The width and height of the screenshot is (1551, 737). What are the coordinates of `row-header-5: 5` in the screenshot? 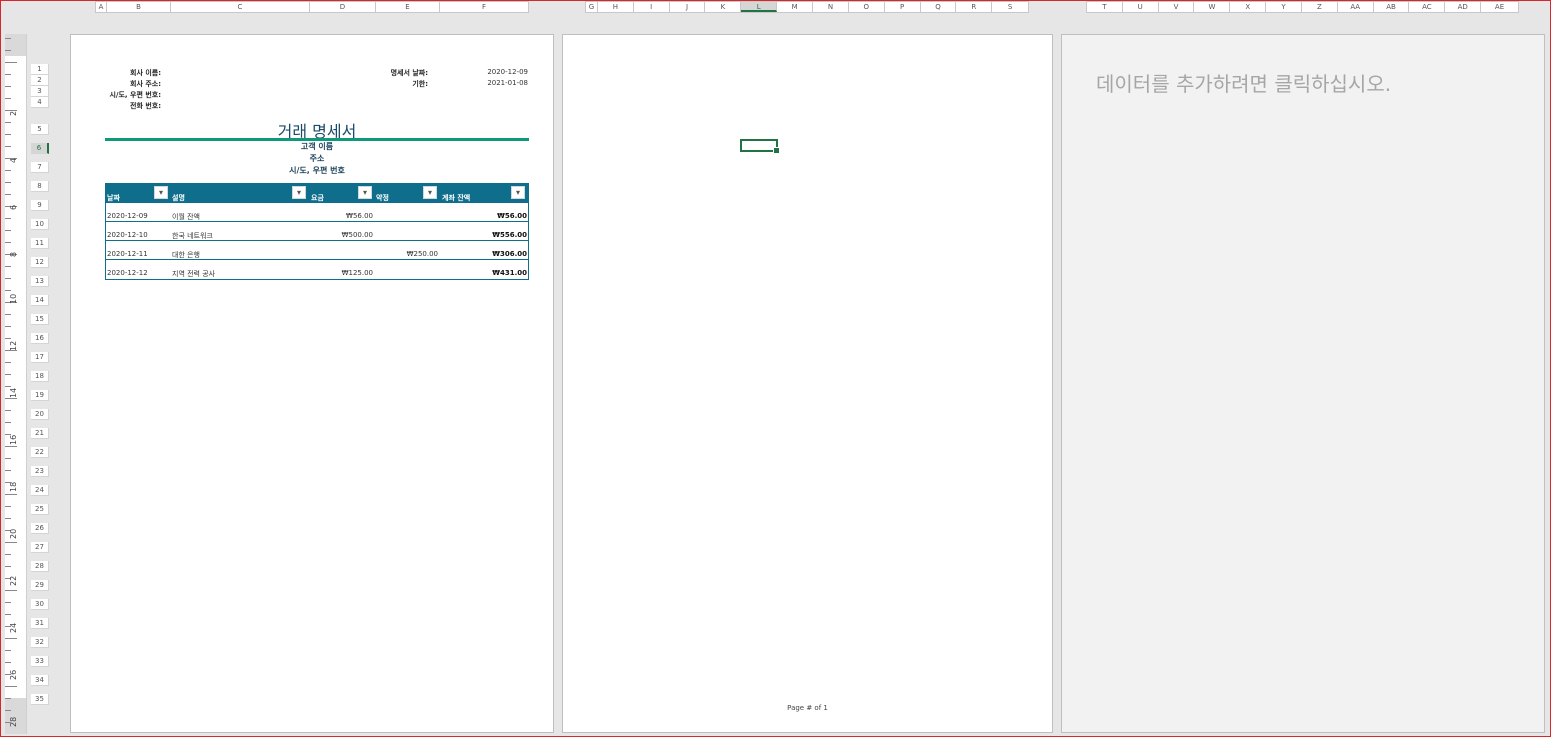 It's located at (40, 129).